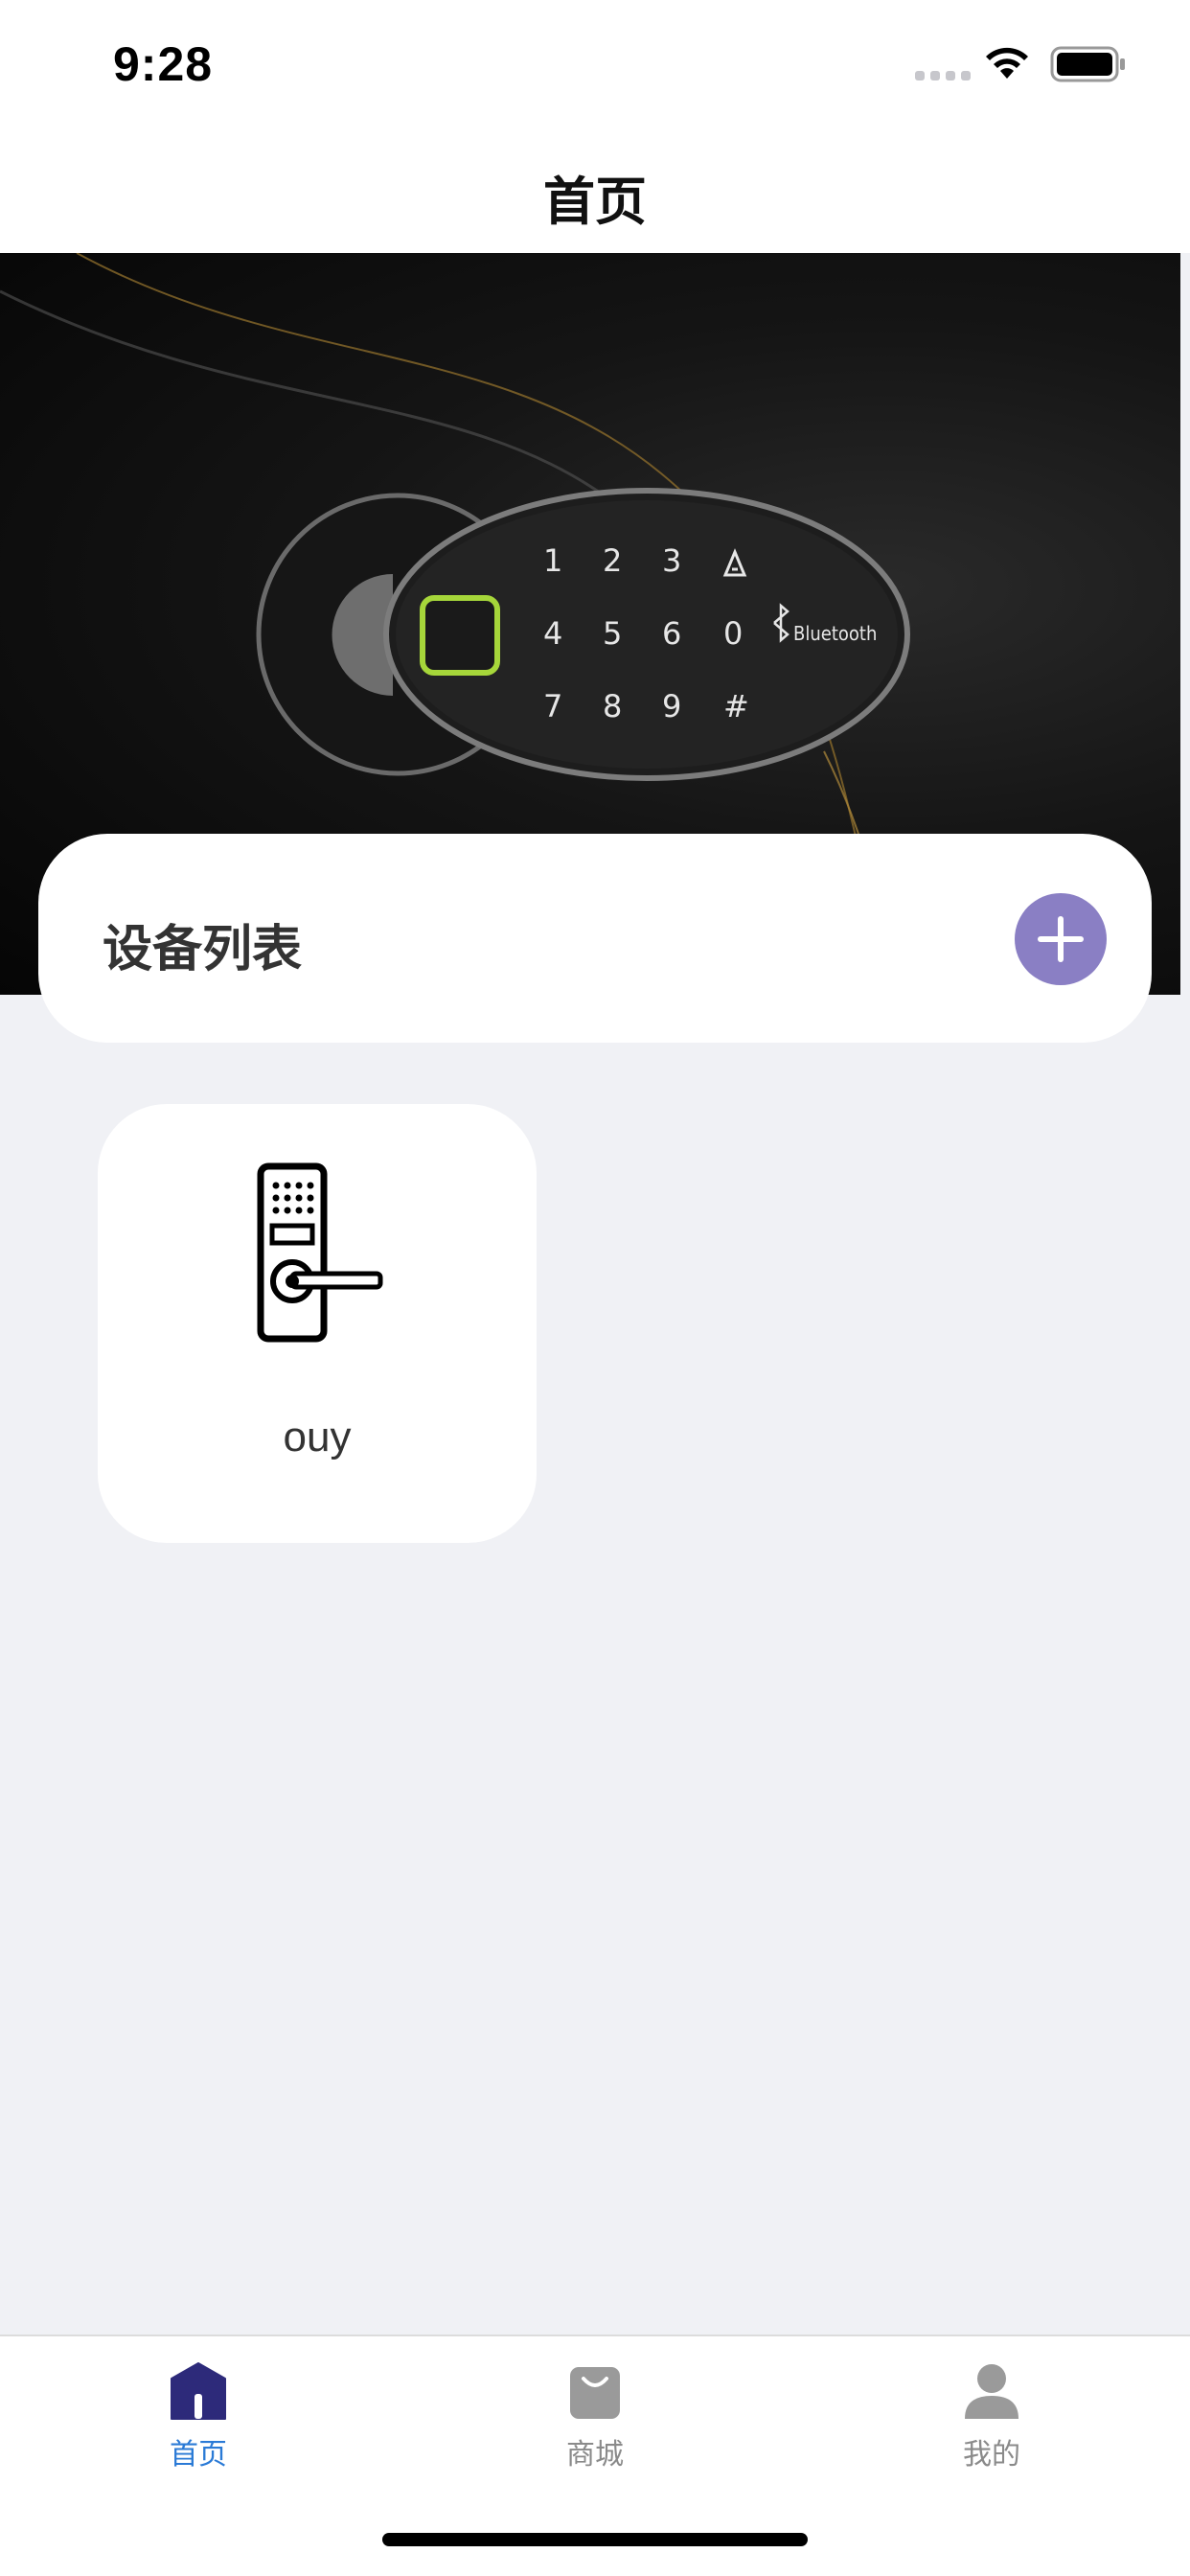 Image resolution: width=1190 pixels, height=2576 pixels. What do you see at coordinates (1061, 939) in the screenshot?
I see `add-device-button` at bounding box center [1061, 939].